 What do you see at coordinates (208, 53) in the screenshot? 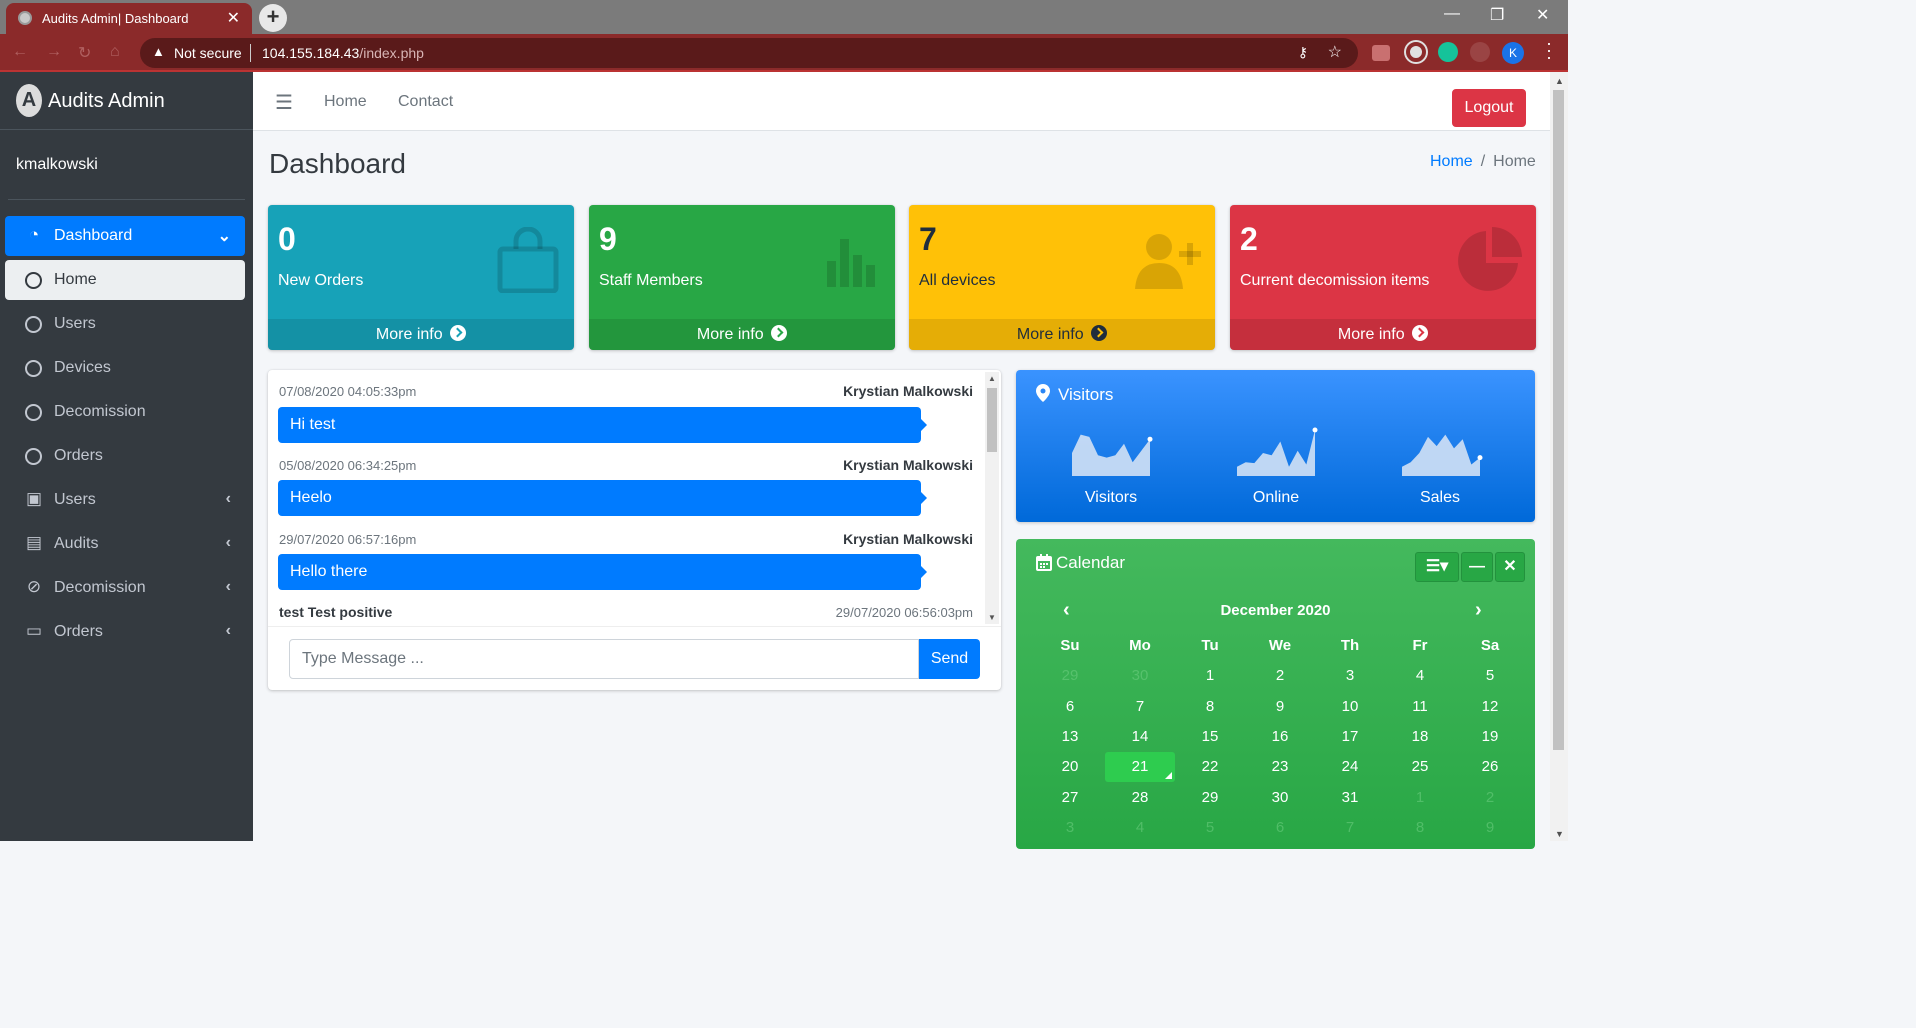
I see `security-label: Not secure` at bounding box center [208, 53].